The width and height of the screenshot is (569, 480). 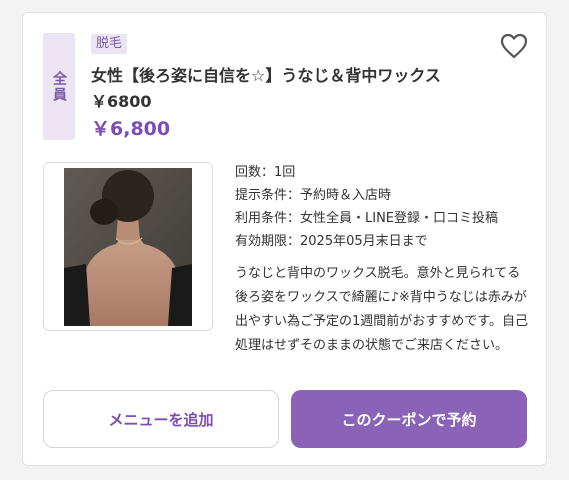 I want to click on back-portrait-photo, so click(x=128, y=247).